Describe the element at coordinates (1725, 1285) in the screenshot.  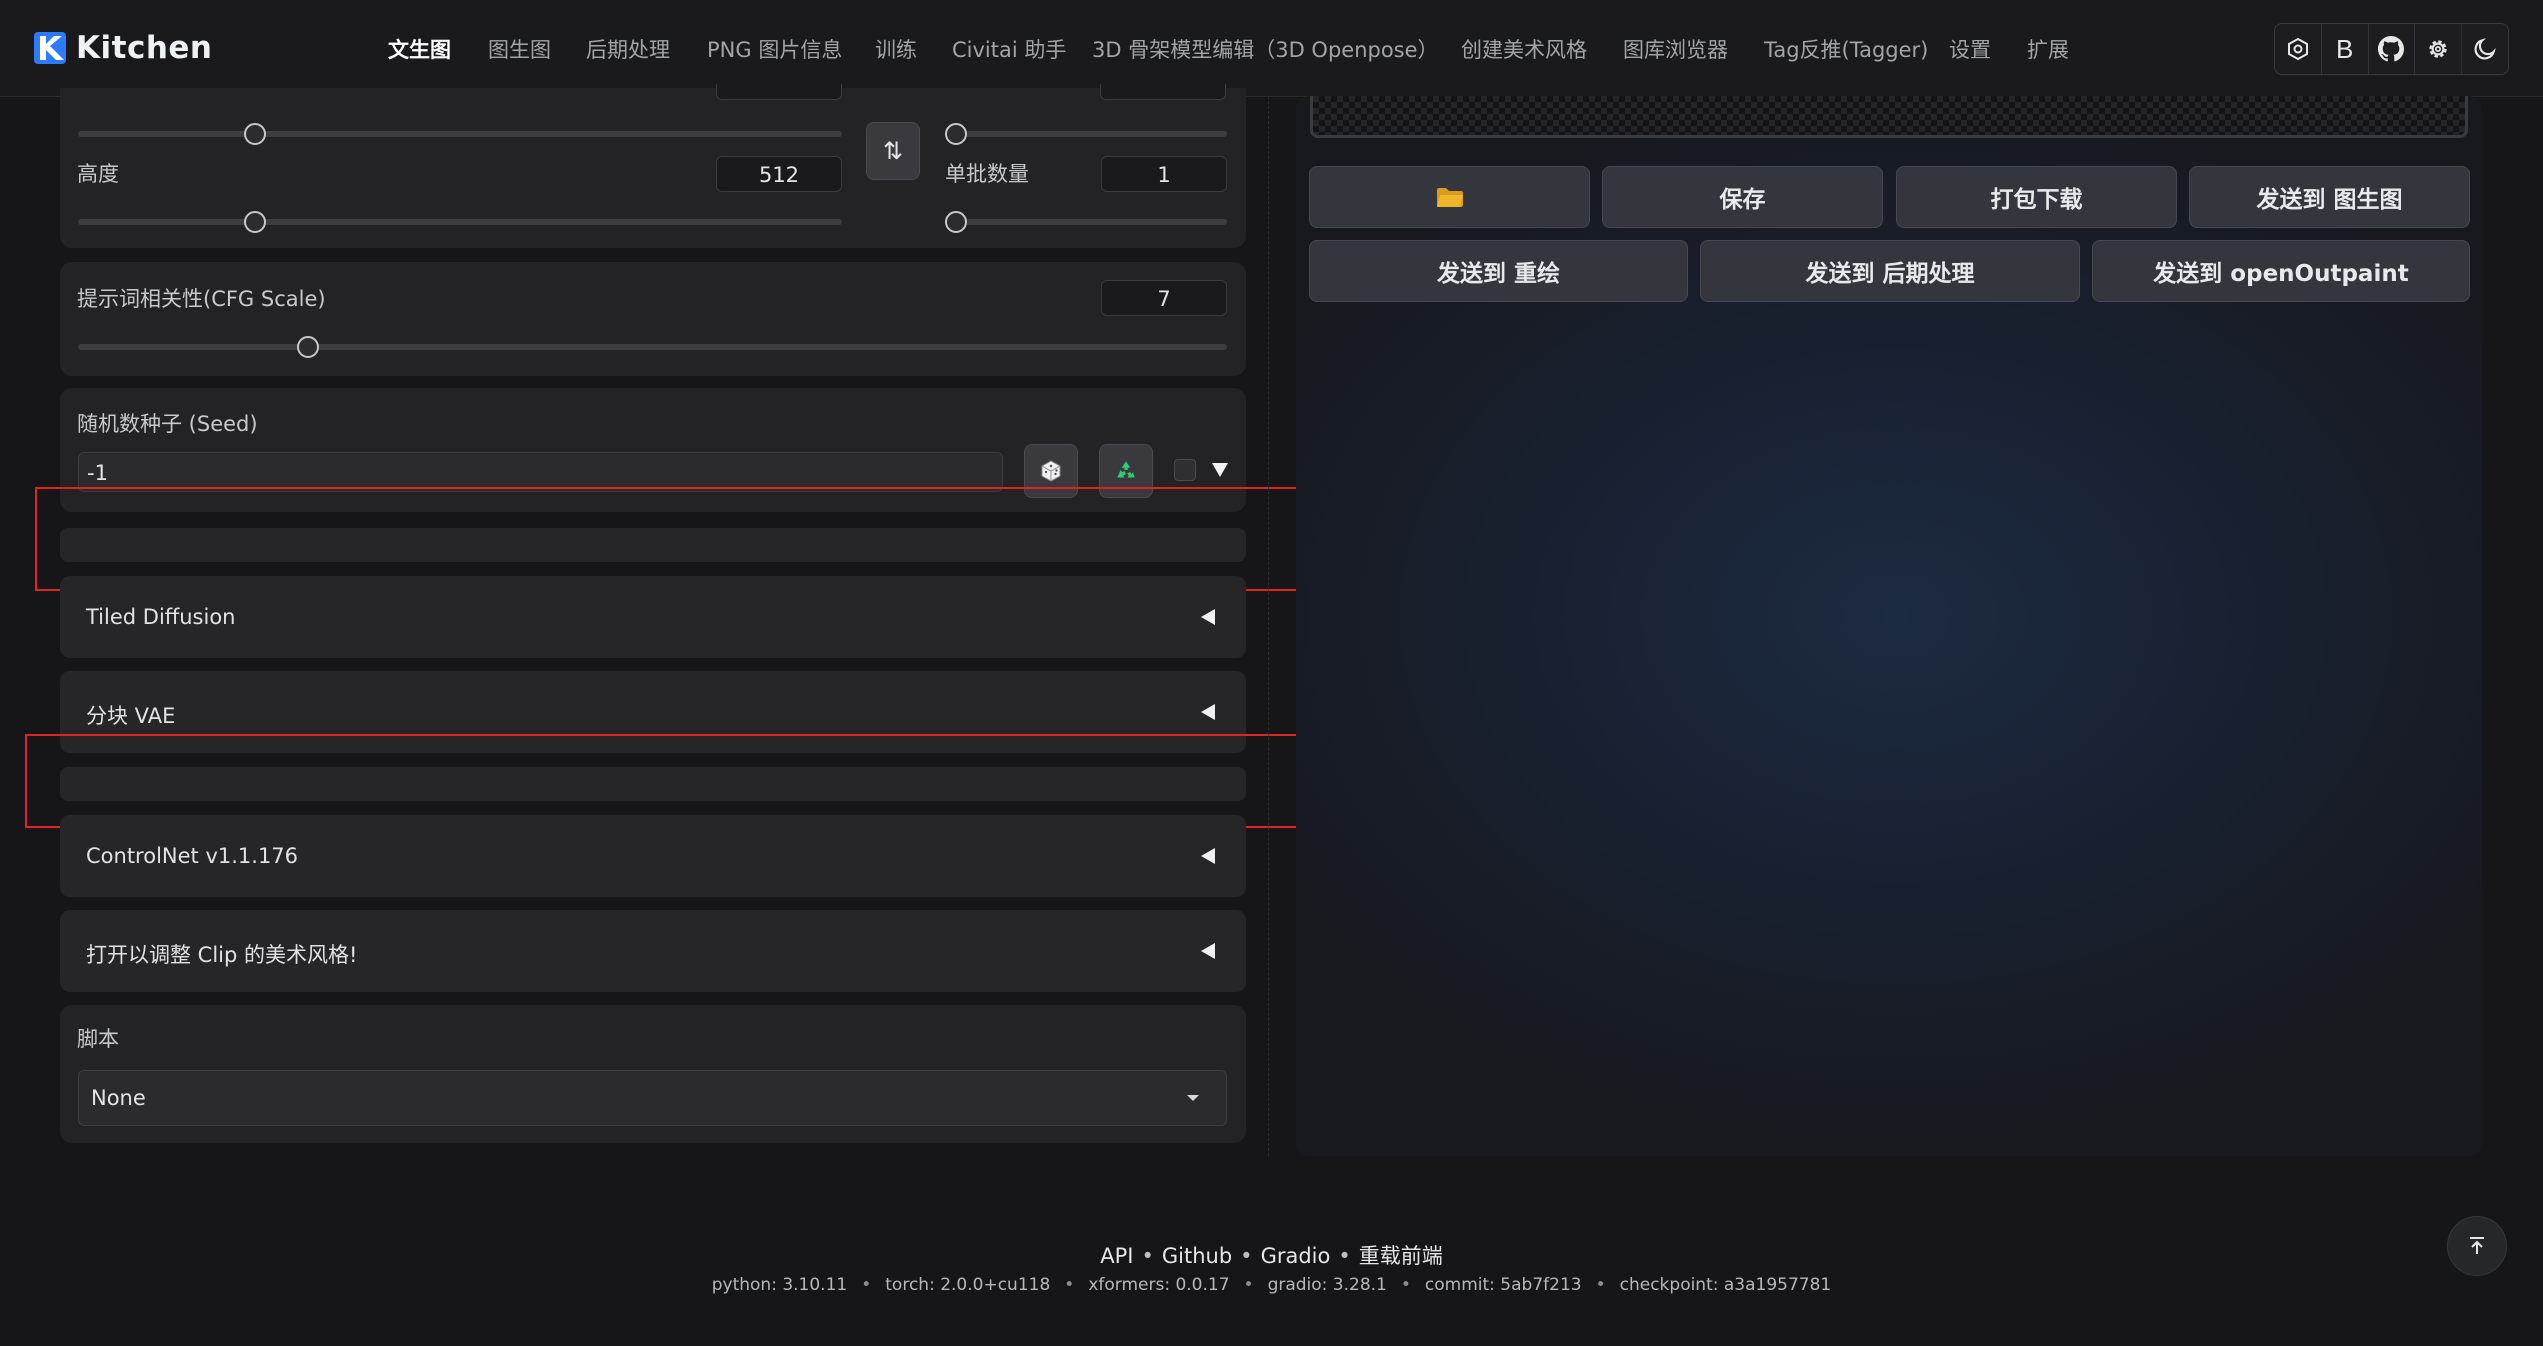
I see `checkpoint-hash: checkpoint: a3a1957781` at that location.